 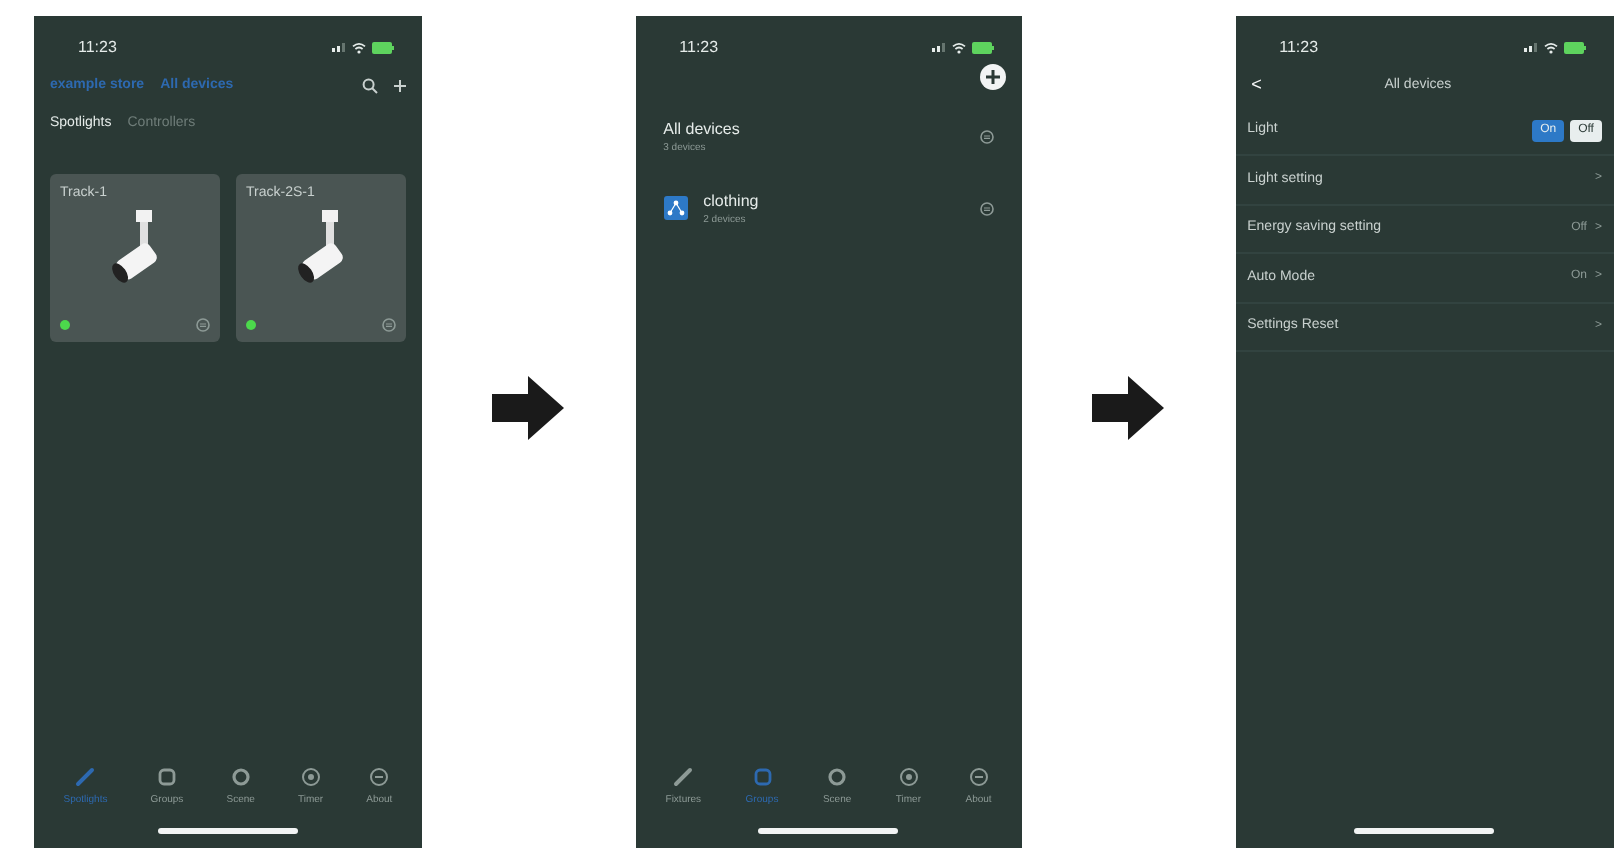 What do you see at coordinates (731, 201) in the screenshot?
I see `group-name: clothing` at bounding box center [731, 201].